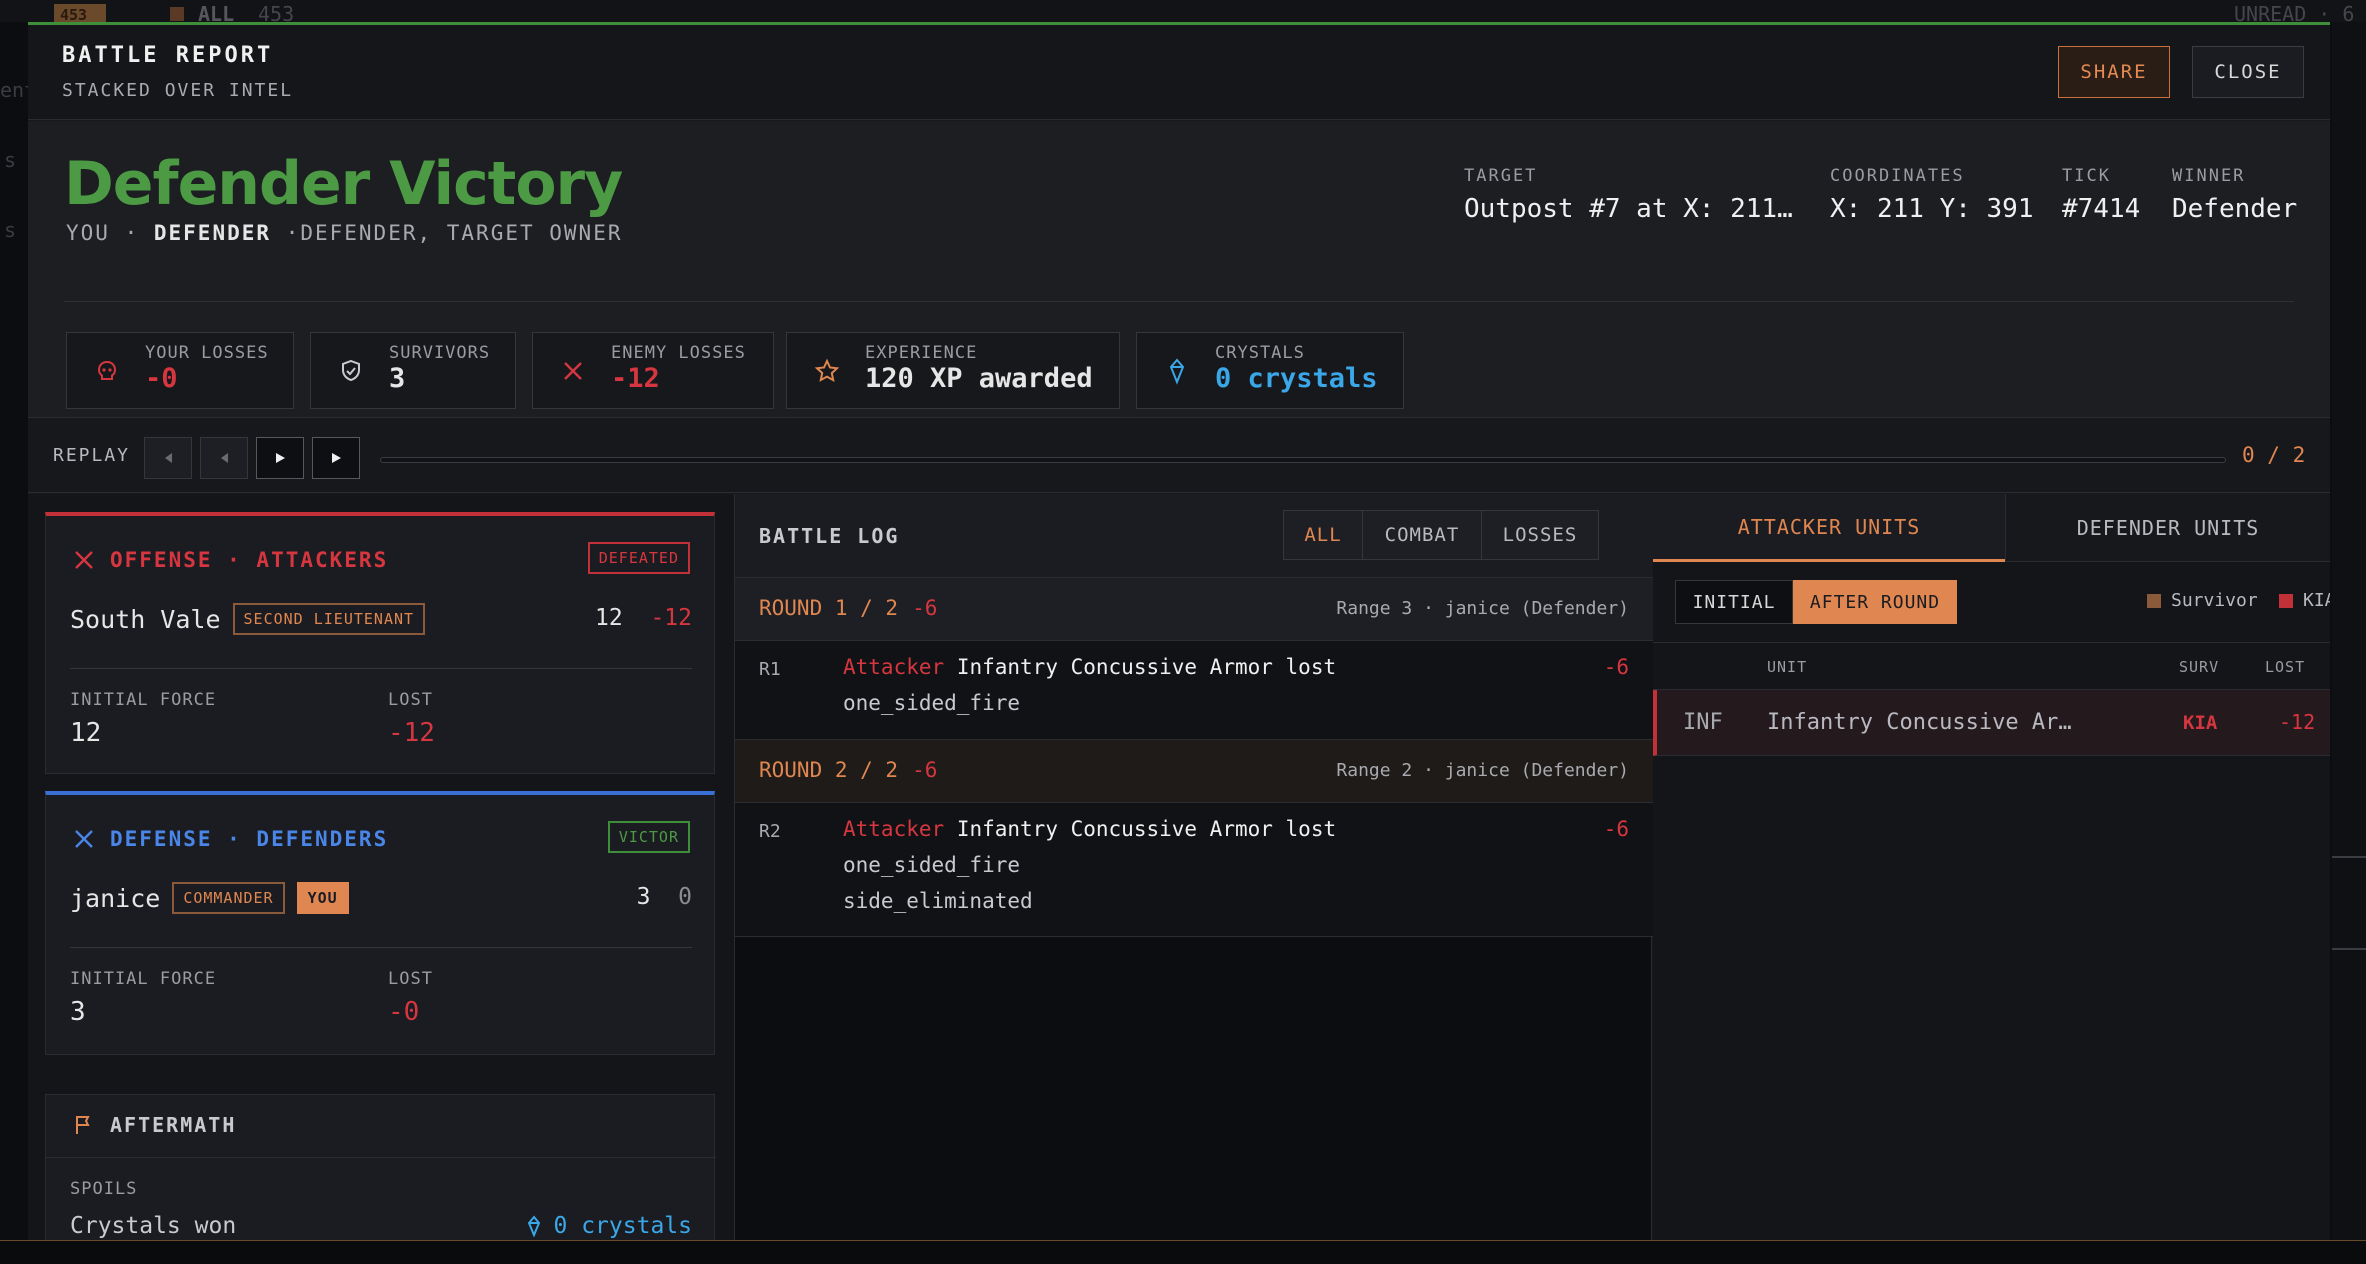 Image resolution: width=2366 pixels, height=1264 pixels. Describe the element at coordinates (397, 378) in the screenshot. I see `stat-value: 3` at that location.